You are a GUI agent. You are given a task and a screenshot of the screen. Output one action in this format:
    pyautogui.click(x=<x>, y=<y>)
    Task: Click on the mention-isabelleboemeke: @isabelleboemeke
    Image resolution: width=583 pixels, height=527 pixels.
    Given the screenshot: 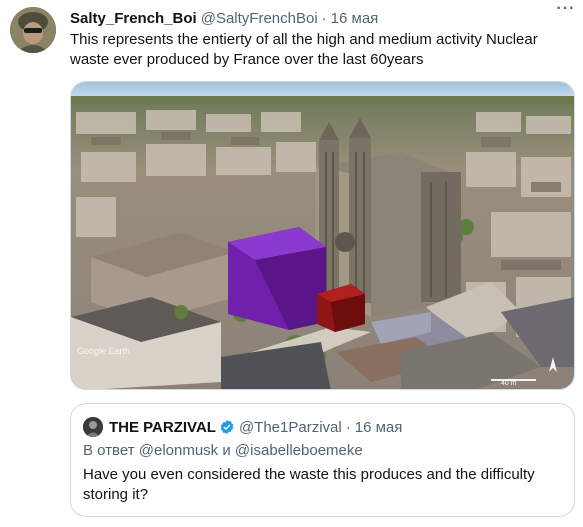 What is the action you would take?
    pyautogui.click(x=299, y=450)
    